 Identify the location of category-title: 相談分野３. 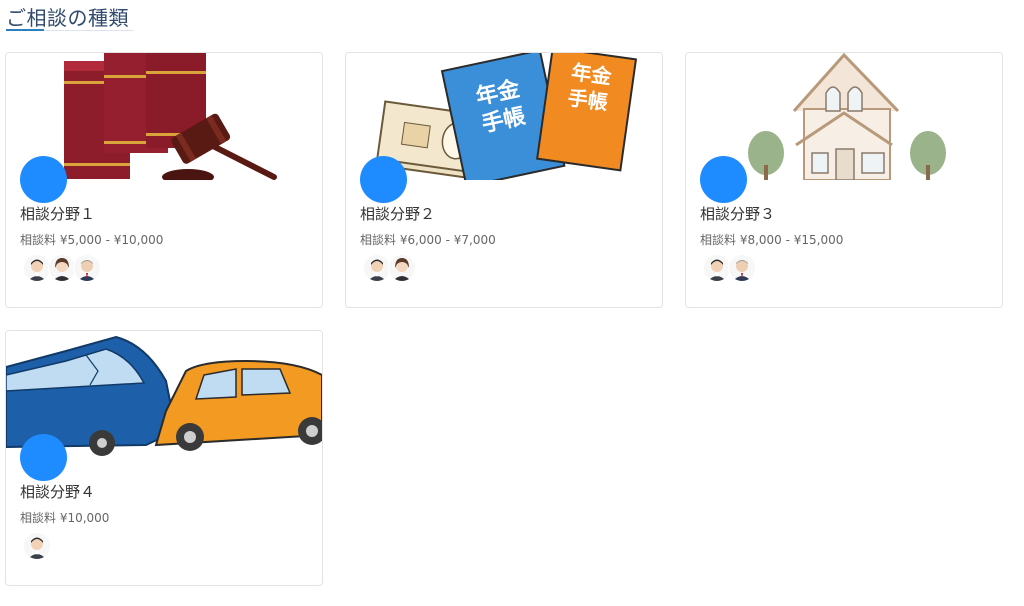
(738, 214).